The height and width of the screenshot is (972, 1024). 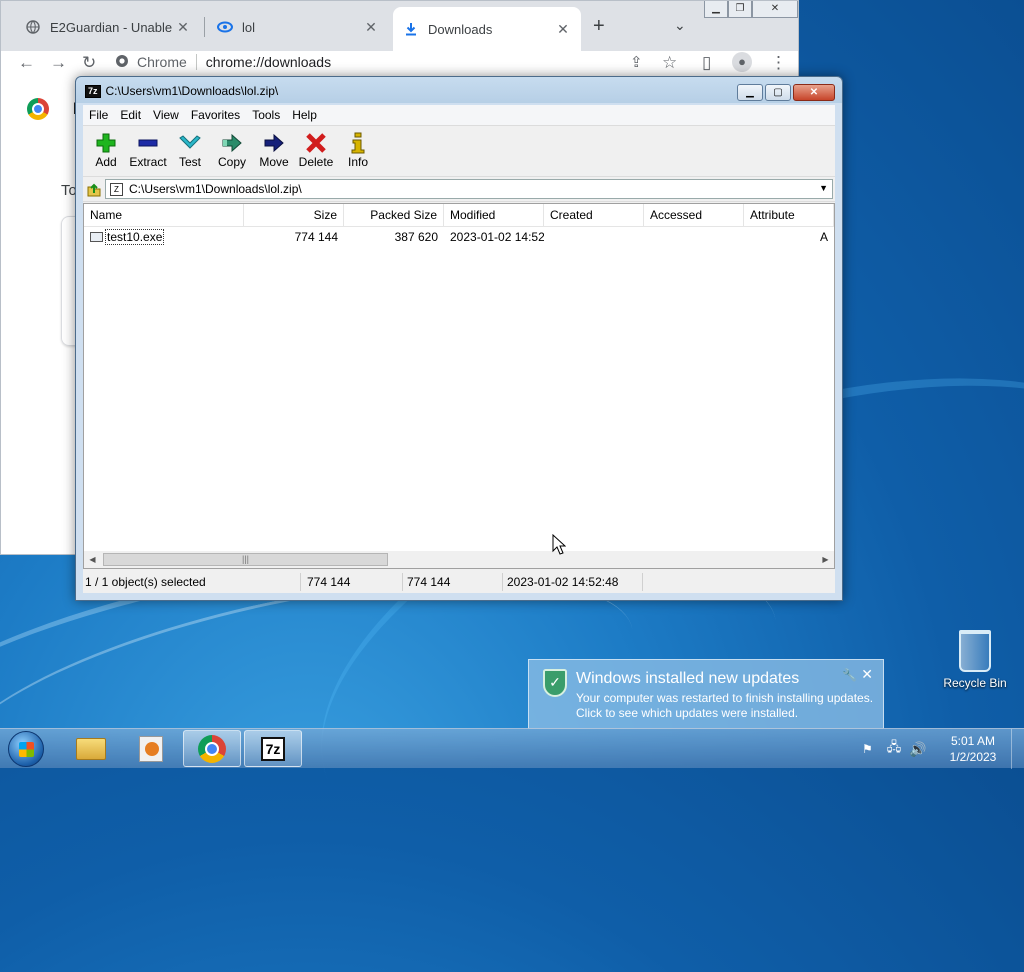 I want to click on address-row: Z C:\Users\vm1\Downloads\lol.zip\ ▼, so click(x=459, y=189).